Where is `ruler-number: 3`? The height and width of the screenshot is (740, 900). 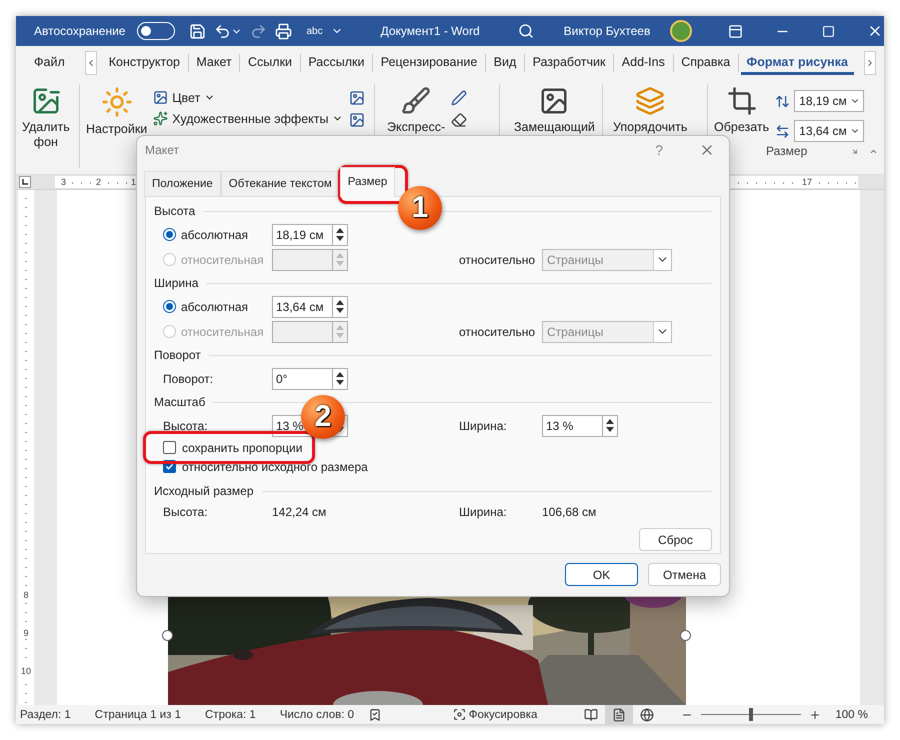 ruler-number: 3 is located at coordinates (63, 182).